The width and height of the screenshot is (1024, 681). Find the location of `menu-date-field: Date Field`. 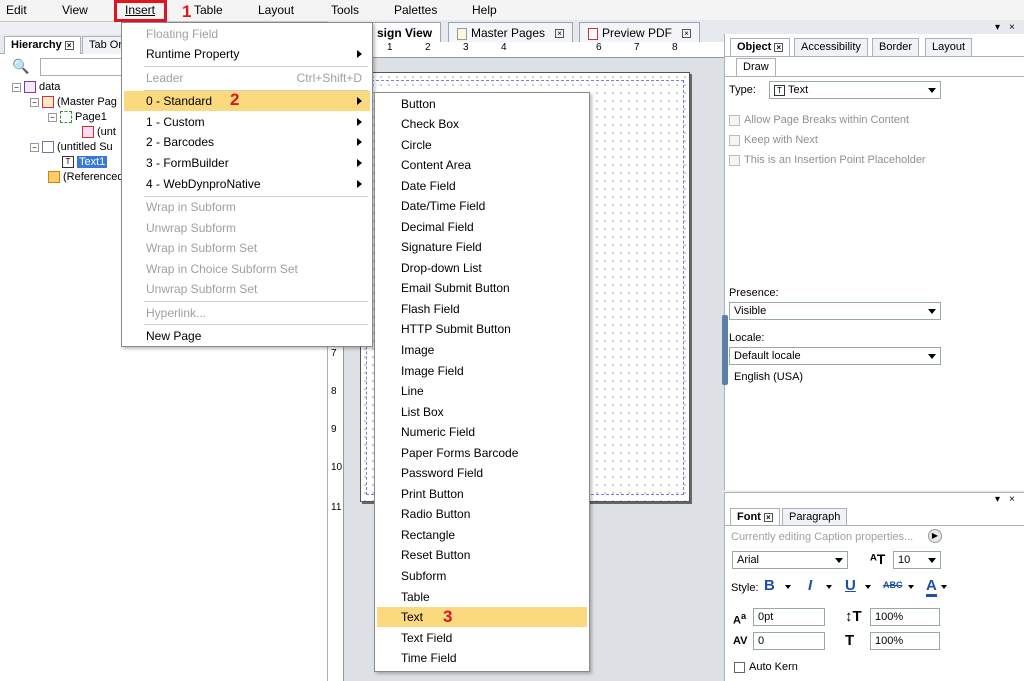

menu-date-field: Date Field is located at coordinates (482, 186).